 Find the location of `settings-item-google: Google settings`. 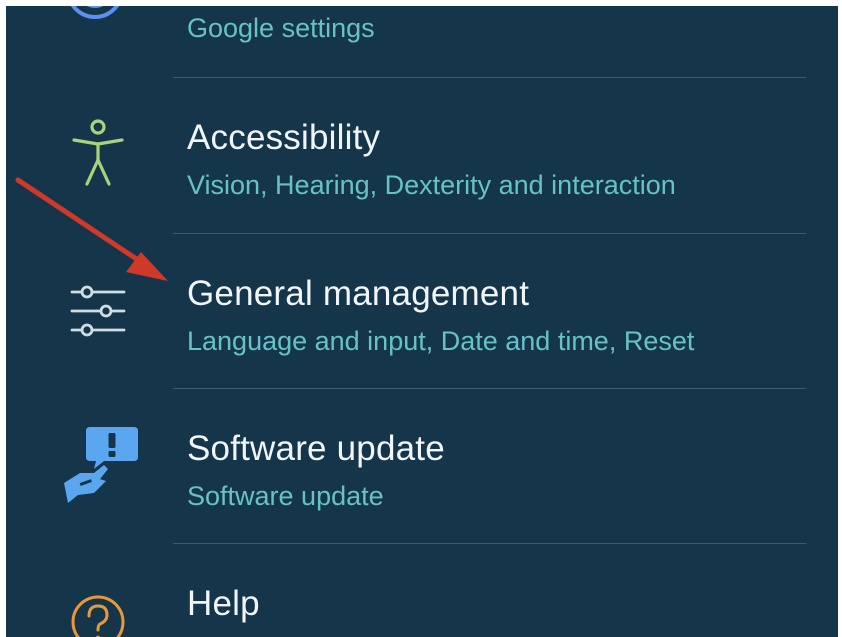

settings-item-google: Google settings is located at coordinates (422, 42).